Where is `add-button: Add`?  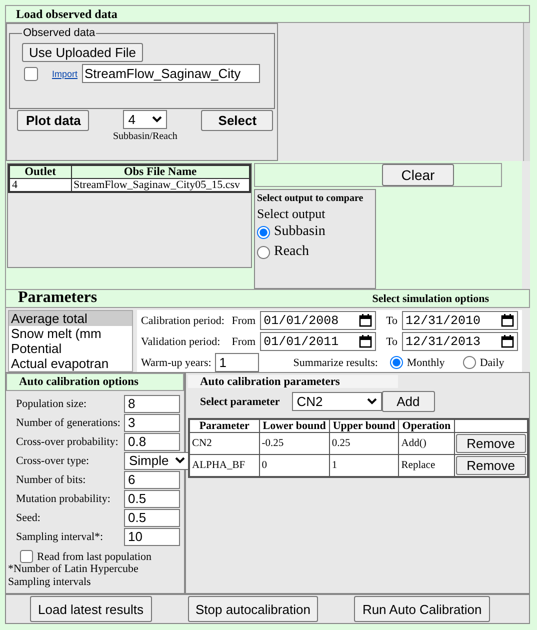
add-button: Add is located at coordinates (408, 401).